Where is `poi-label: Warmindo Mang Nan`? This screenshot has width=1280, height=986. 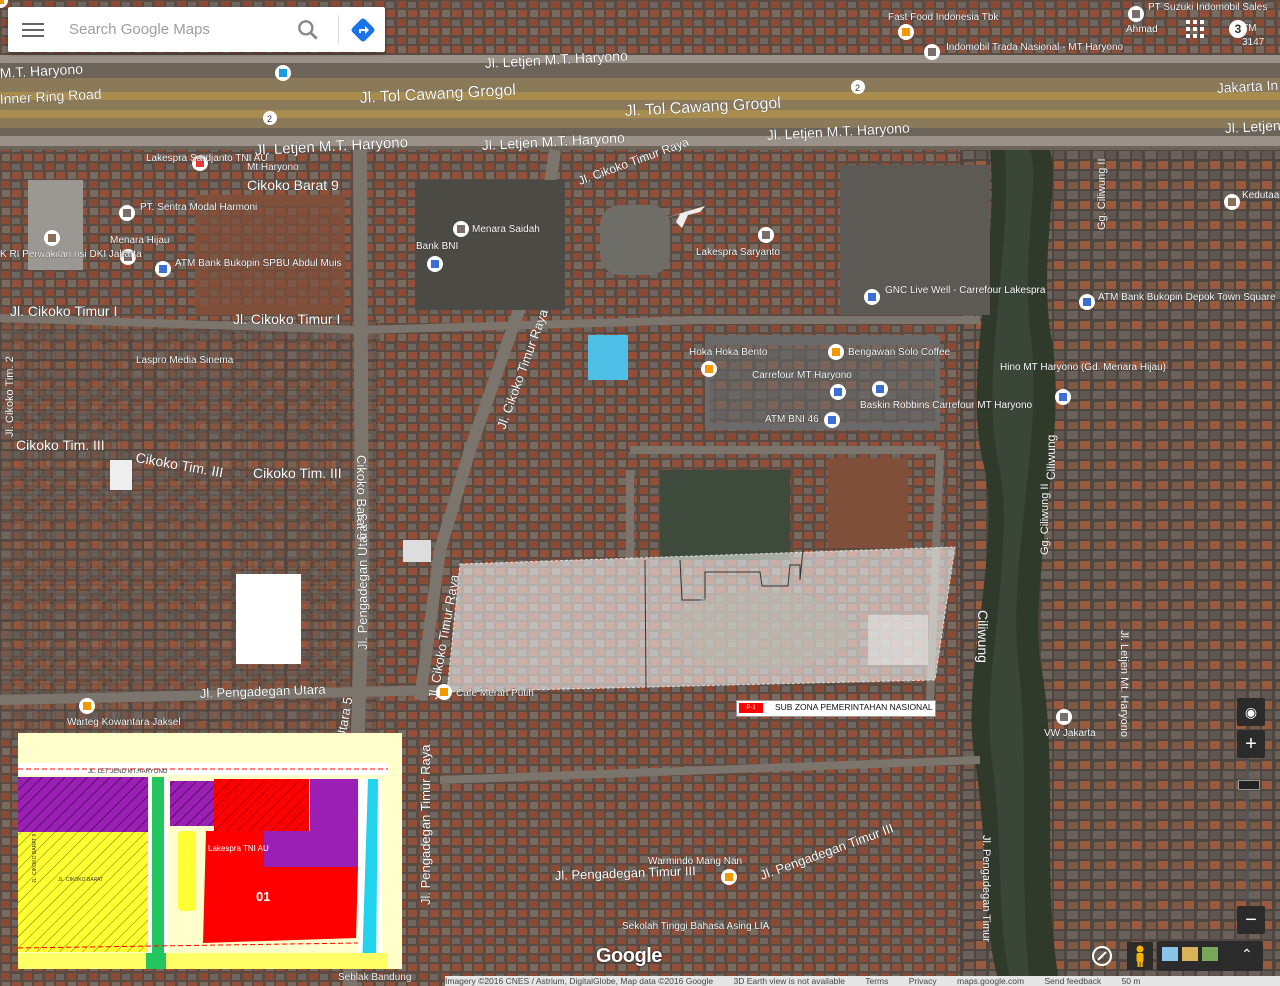
poi-label: Warmindo Mang Nan is located at coordinates (695, 862).